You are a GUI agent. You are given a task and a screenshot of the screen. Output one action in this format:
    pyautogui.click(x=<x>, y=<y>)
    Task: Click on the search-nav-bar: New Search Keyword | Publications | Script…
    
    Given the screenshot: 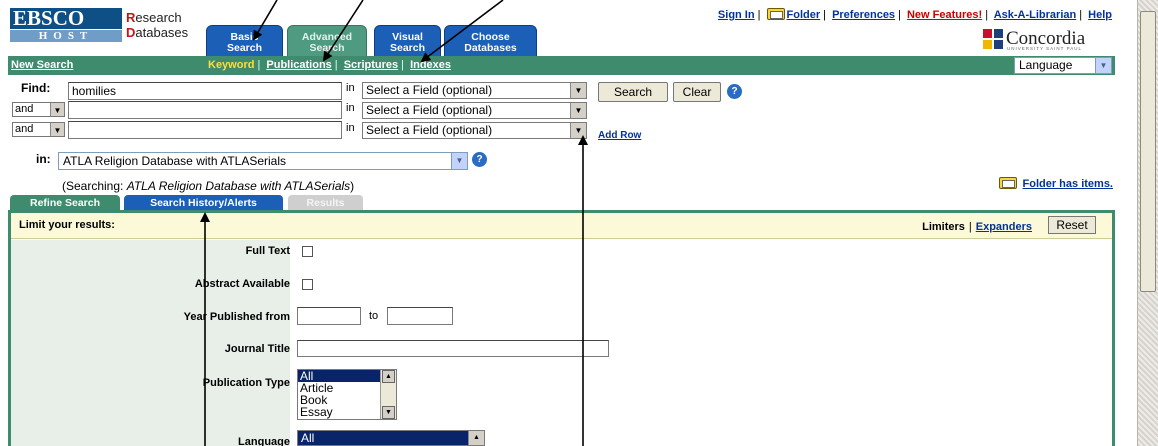 What is the action you would take?
    pyautogui.click(x=561, y=65)
    